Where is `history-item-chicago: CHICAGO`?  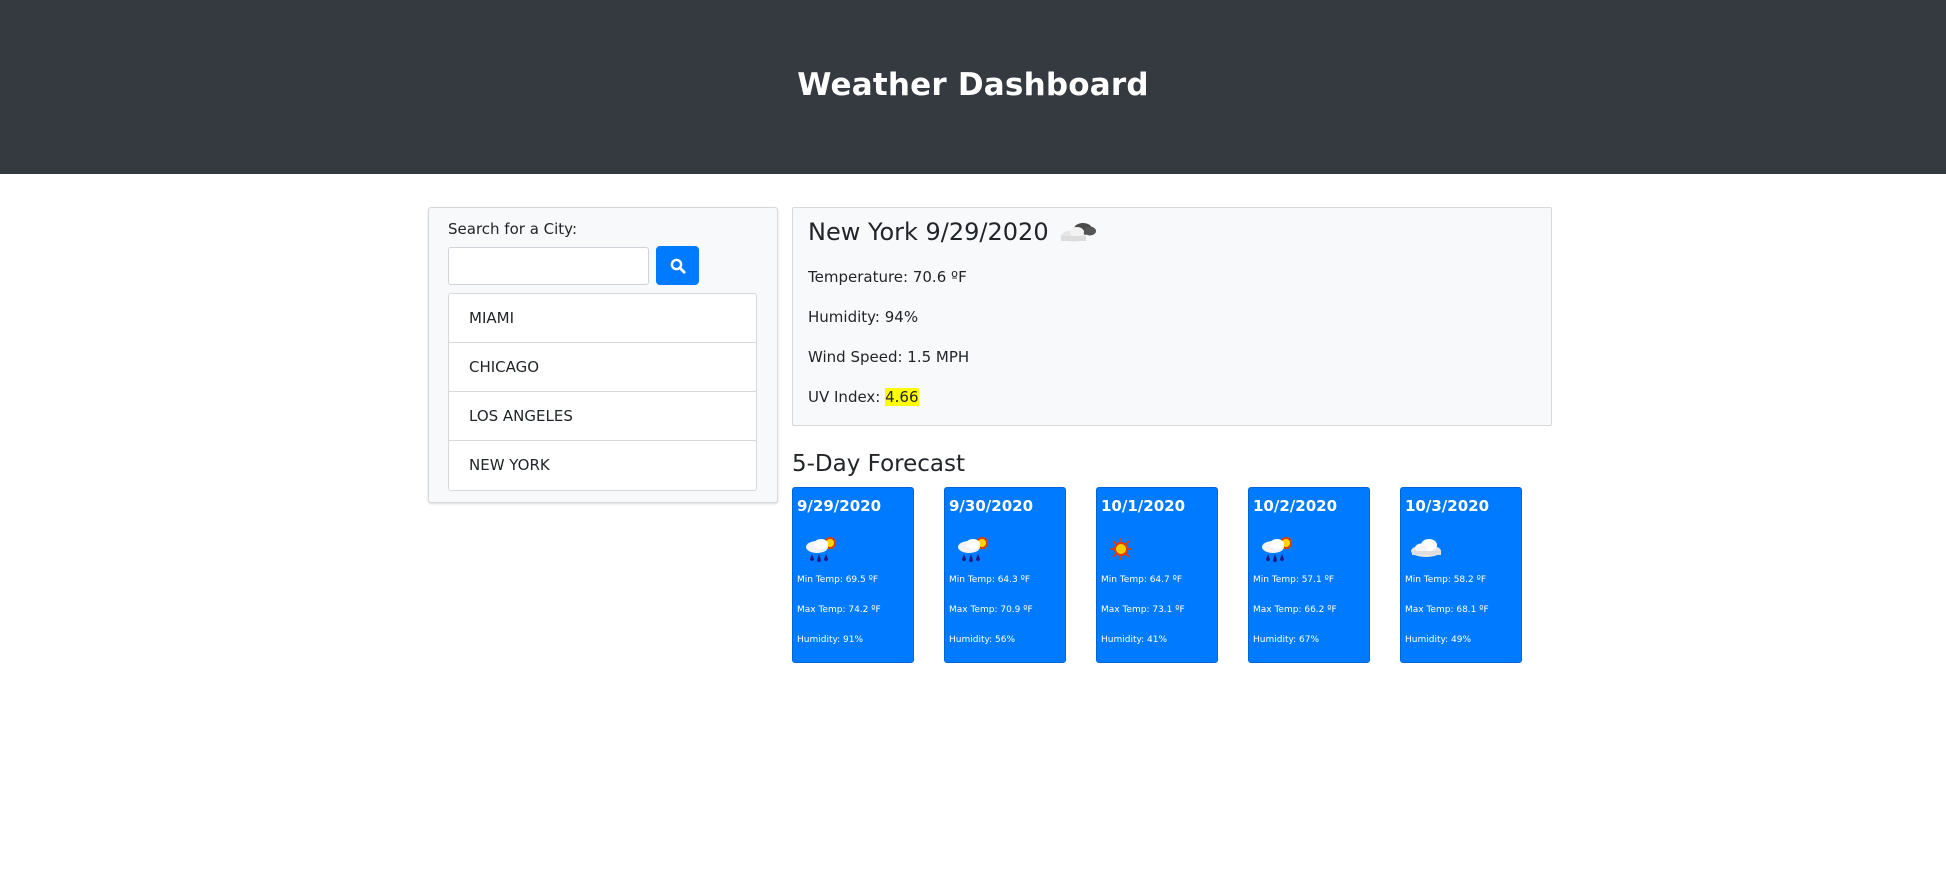
history-item-chicago: CHICAGO is located at coordinates (602, 367).